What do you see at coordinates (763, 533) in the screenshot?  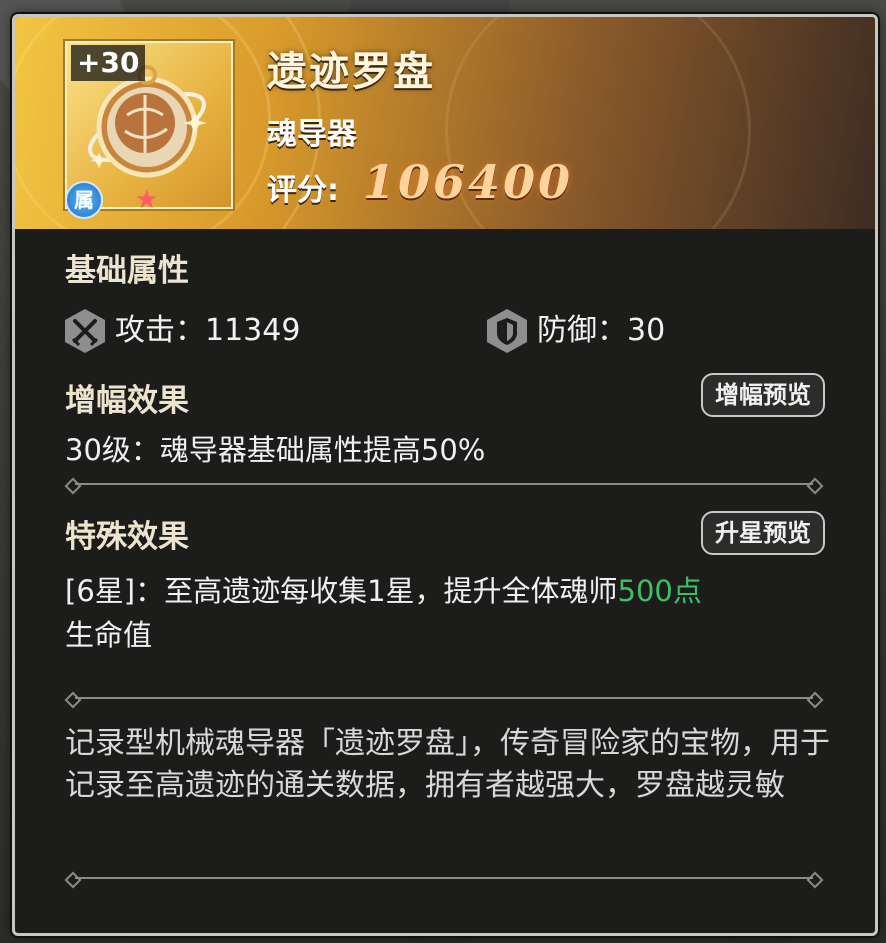 I see `star-preview-button: 升星预览` at bounding box center [763, 533].